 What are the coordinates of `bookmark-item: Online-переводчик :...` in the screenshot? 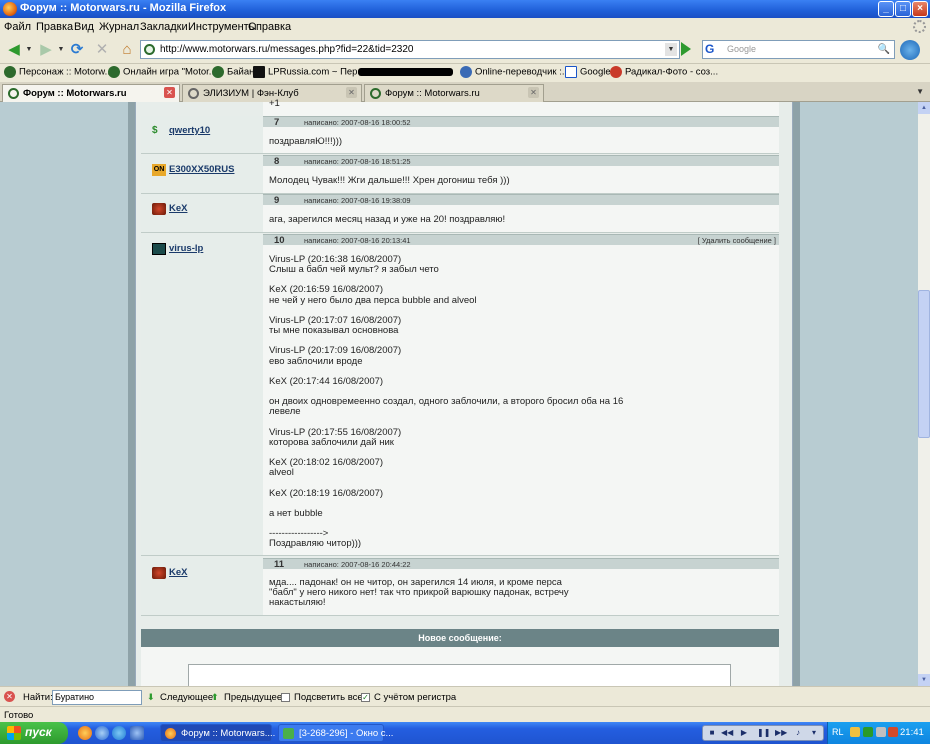 It's located at (515, 73).